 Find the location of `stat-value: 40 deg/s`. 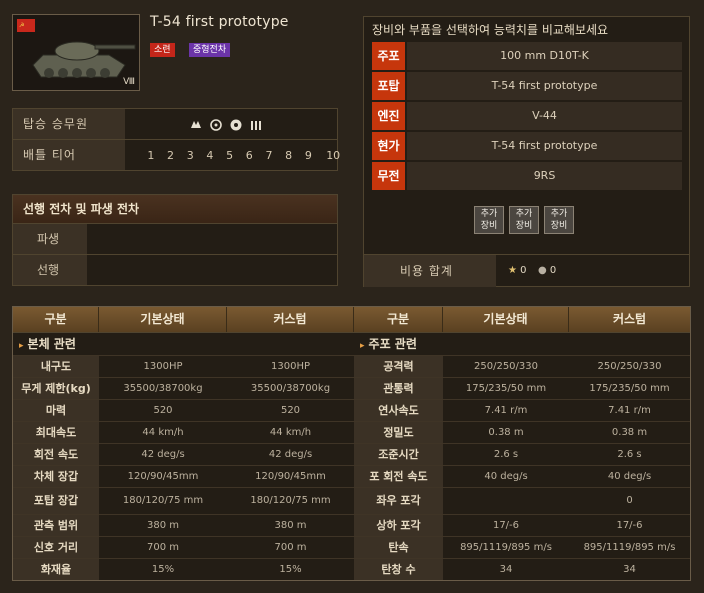

stat-value: 40 deg/s is located at coordinates (629, 476).